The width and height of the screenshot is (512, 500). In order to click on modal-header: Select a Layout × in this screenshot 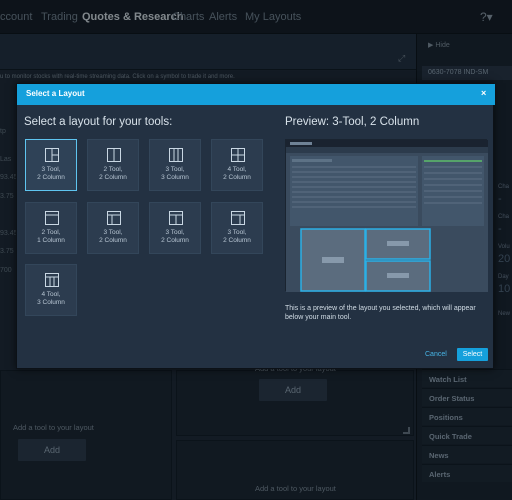, I will do `click(256, 94)`.